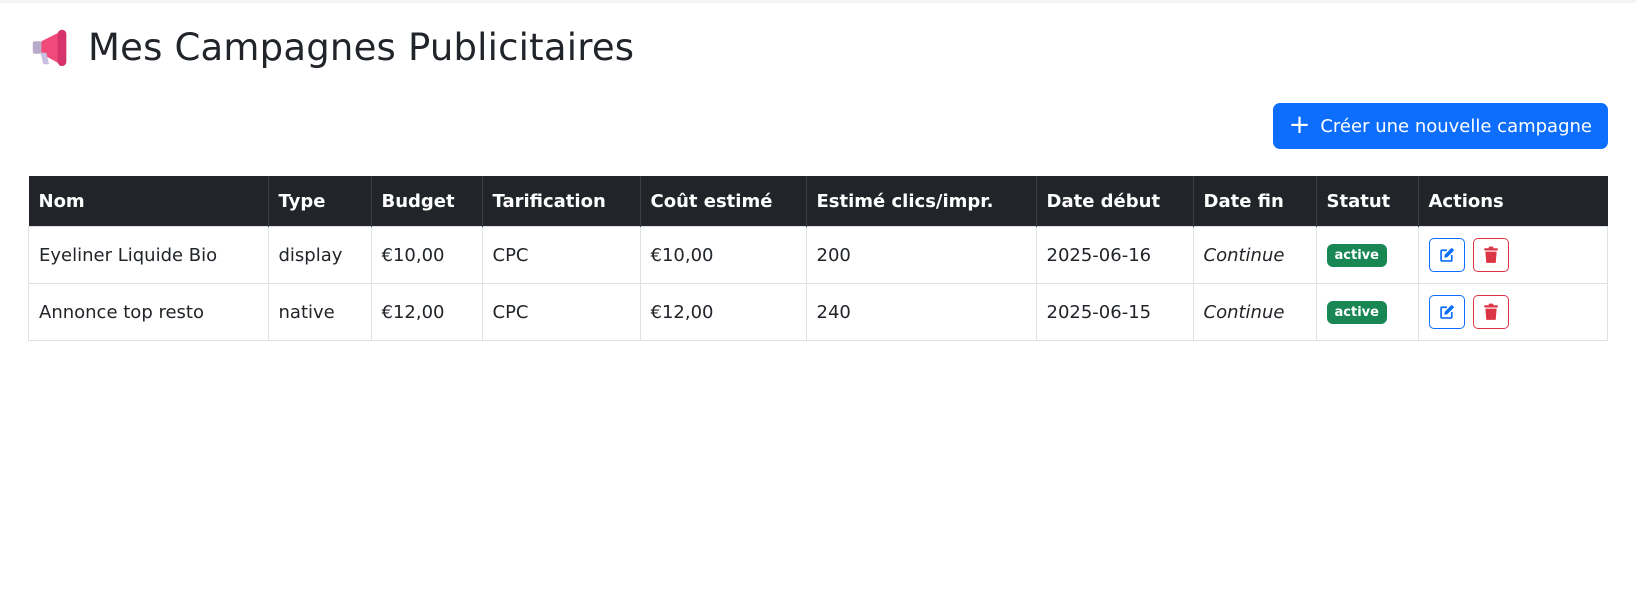 The image size is (1636, 613). Describe the element at coordinates (148, 312) in the screenshot. I see `cell-nom: Annonce top resto` at that location.